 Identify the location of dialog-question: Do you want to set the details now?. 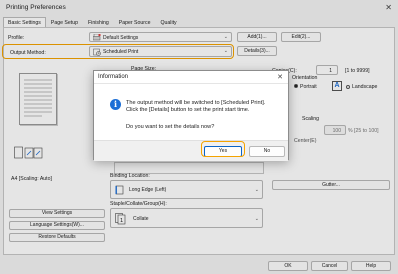
(170, 127).